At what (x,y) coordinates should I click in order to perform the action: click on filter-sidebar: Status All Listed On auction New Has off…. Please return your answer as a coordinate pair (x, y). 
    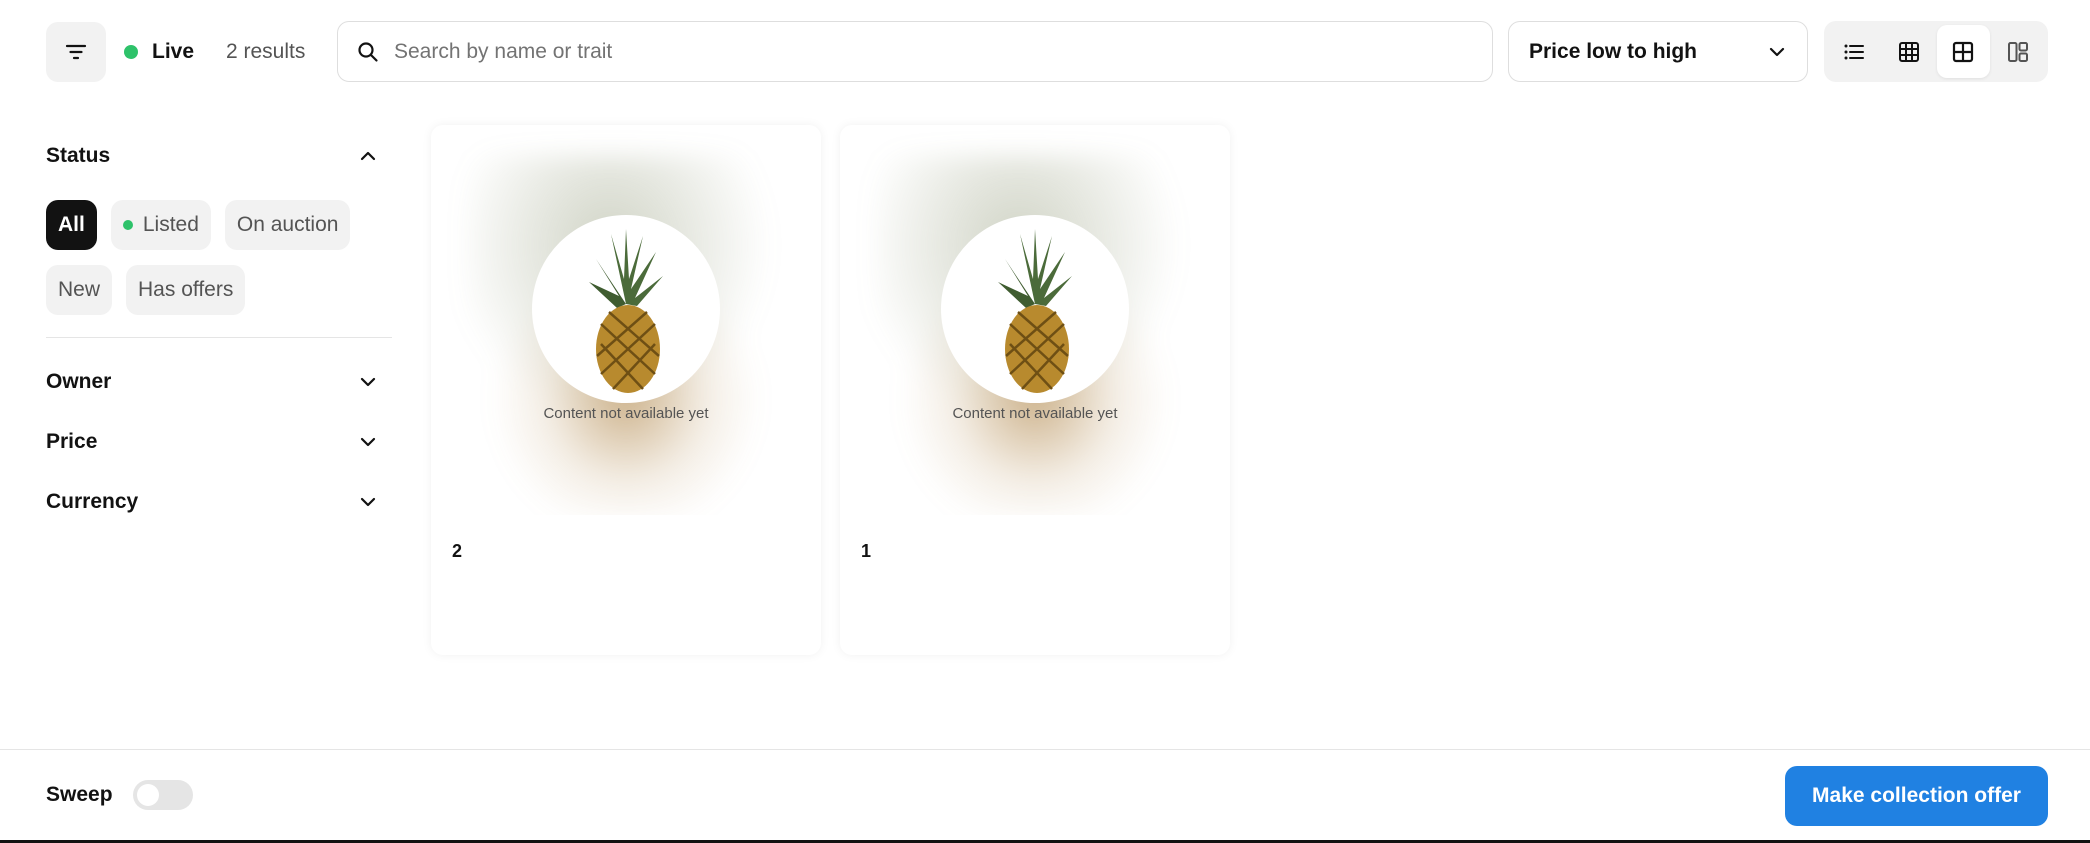
    Looking at the image, I should click on (219, 331).